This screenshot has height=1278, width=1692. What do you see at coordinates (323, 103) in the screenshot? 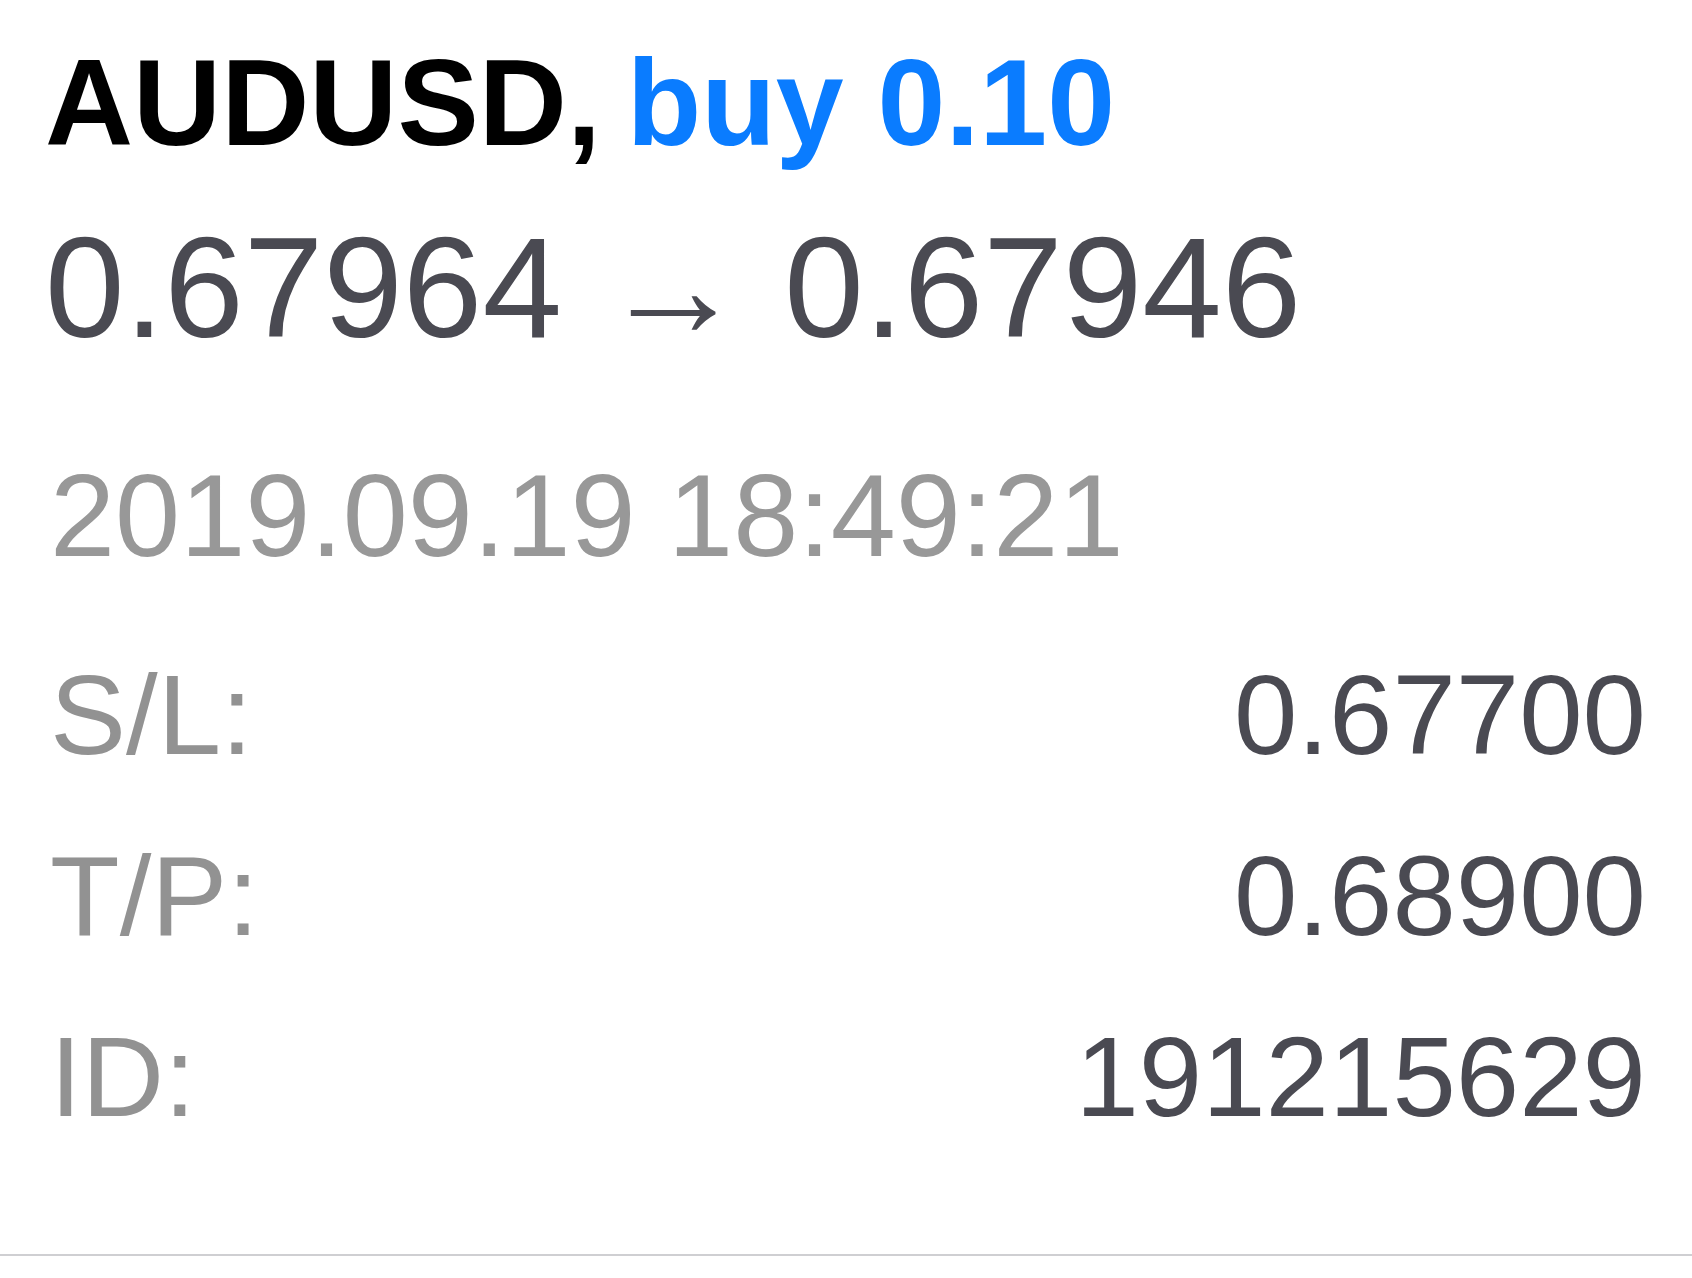
I see `symbol-label: AUDUSD,` at bounding box center [323, 103].